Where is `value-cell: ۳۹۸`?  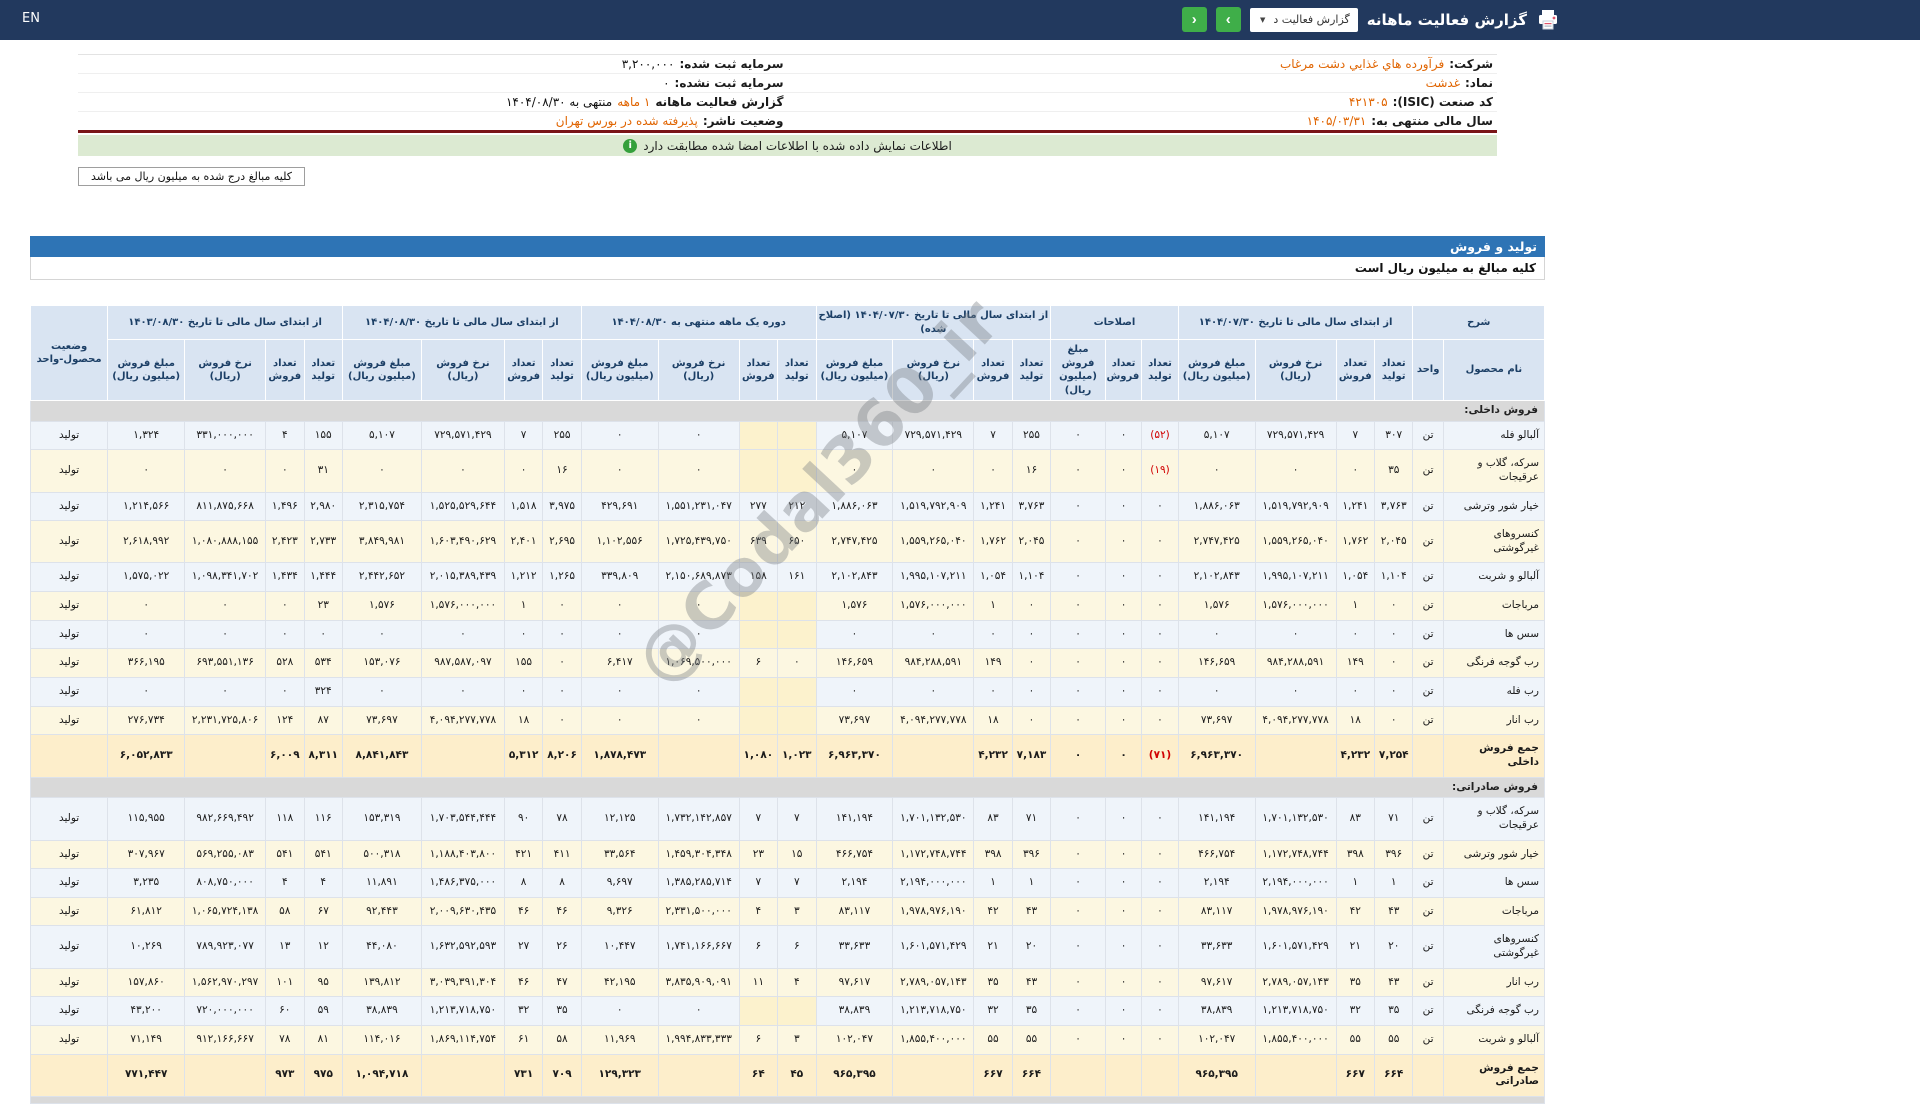
value-cell: ۳۹۸ is located at coordinates (1355, 854).